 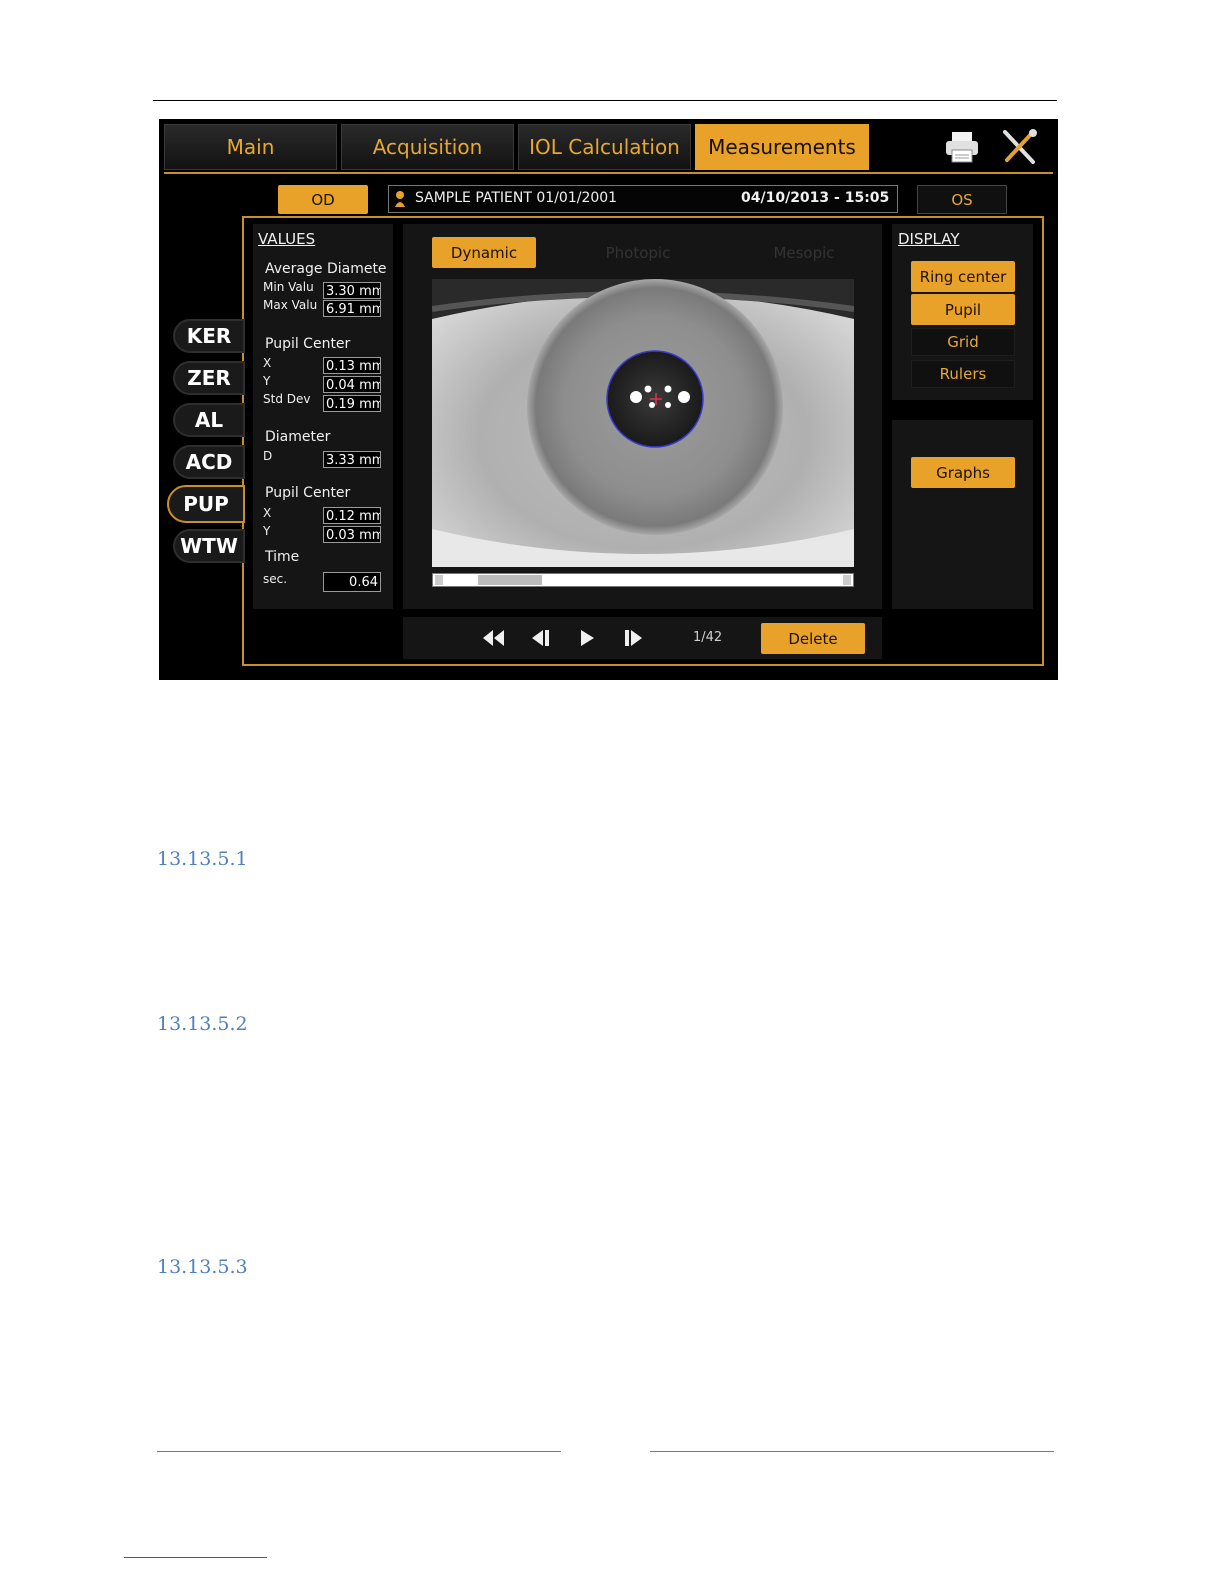 I want to click on rewind-icon, so click(x=493, y=638).